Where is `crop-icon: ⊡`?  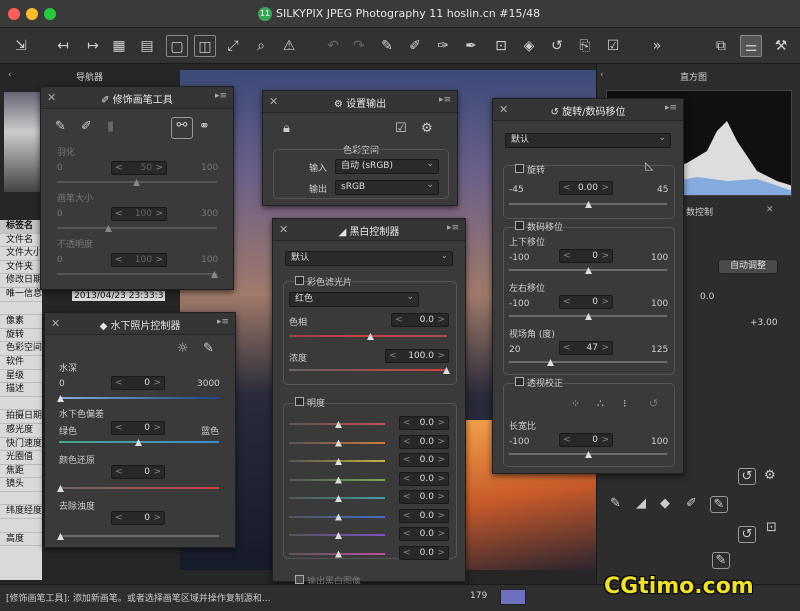
crop-icon: ⊡ is located at coordinates (501, 46).